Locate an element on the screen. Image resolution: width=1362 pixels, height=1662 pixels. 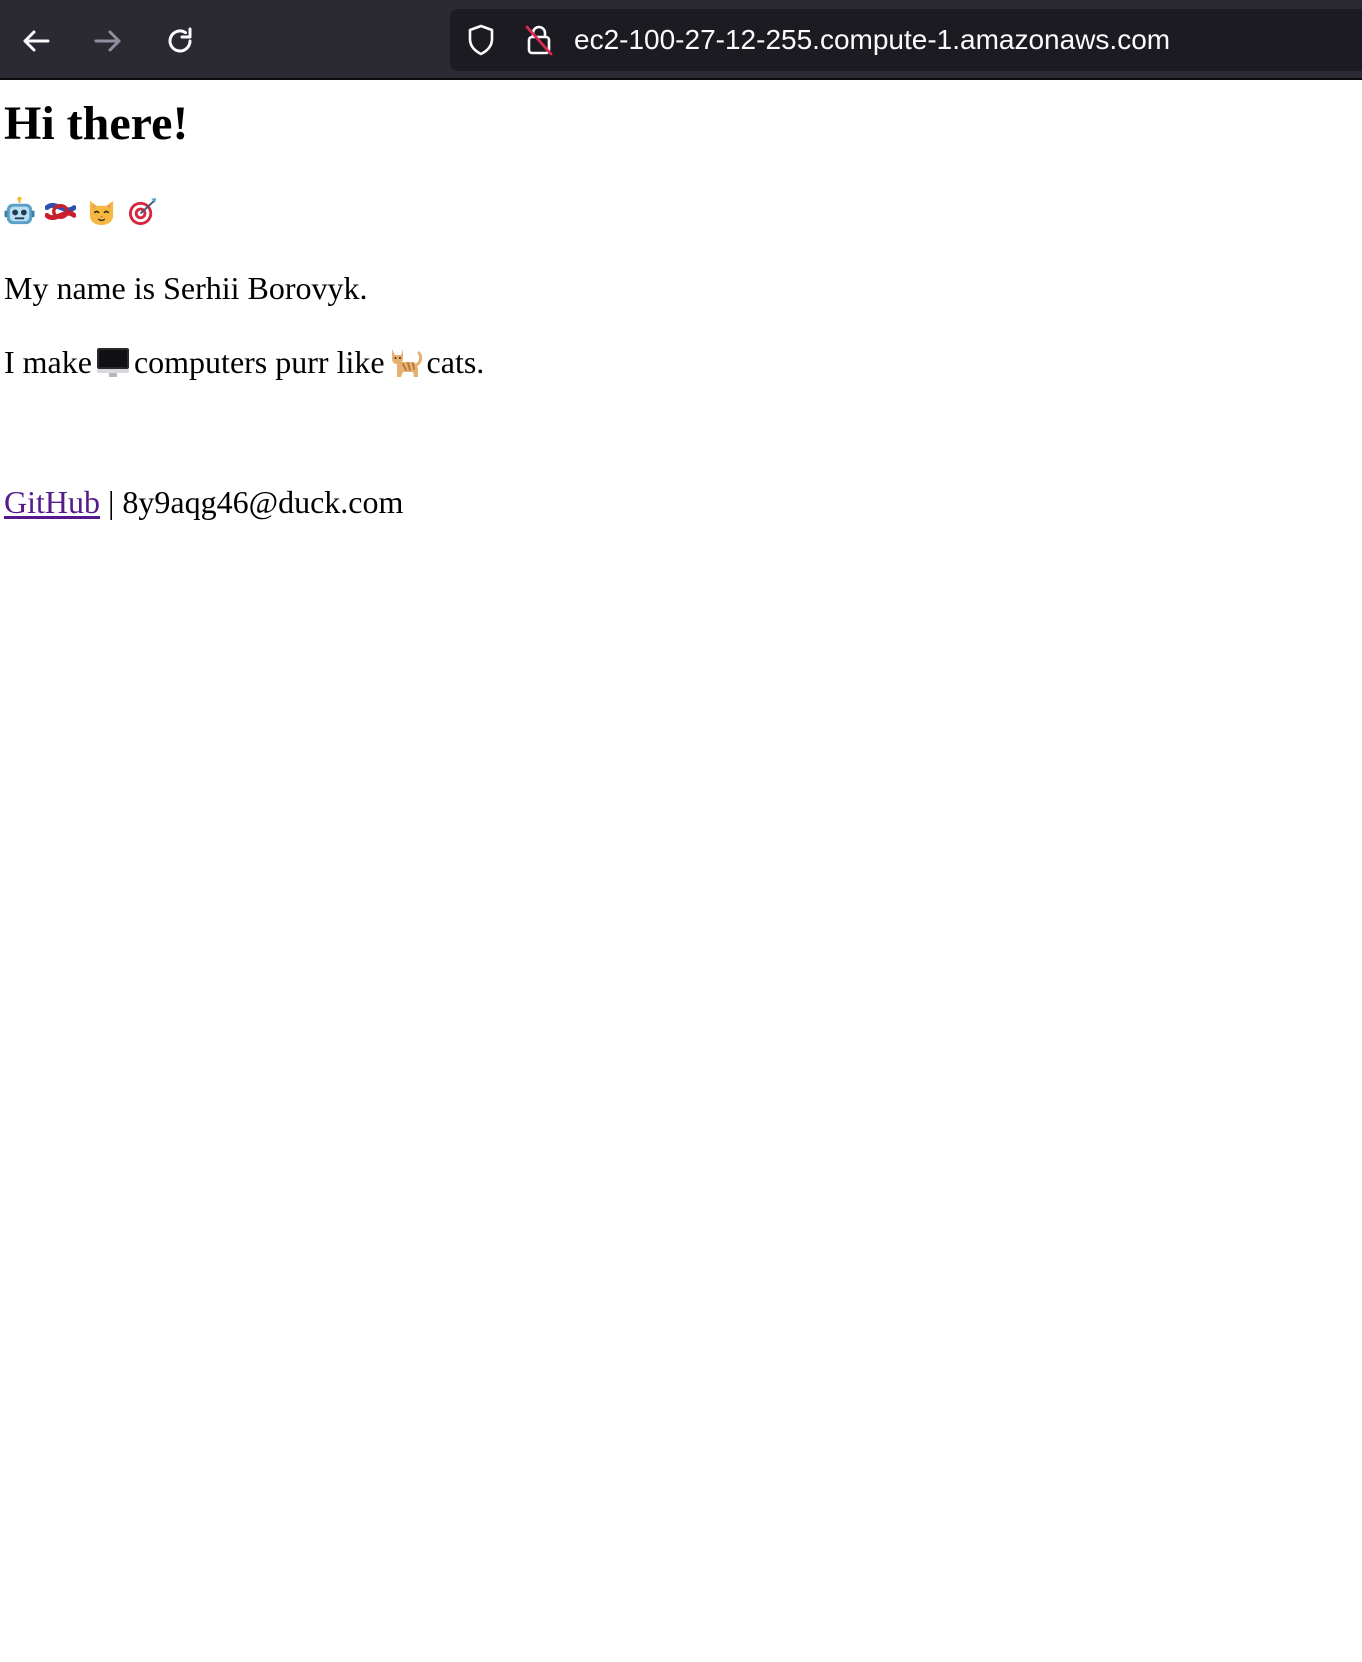
back-arrow-icon is located at coordinates (36, 41).